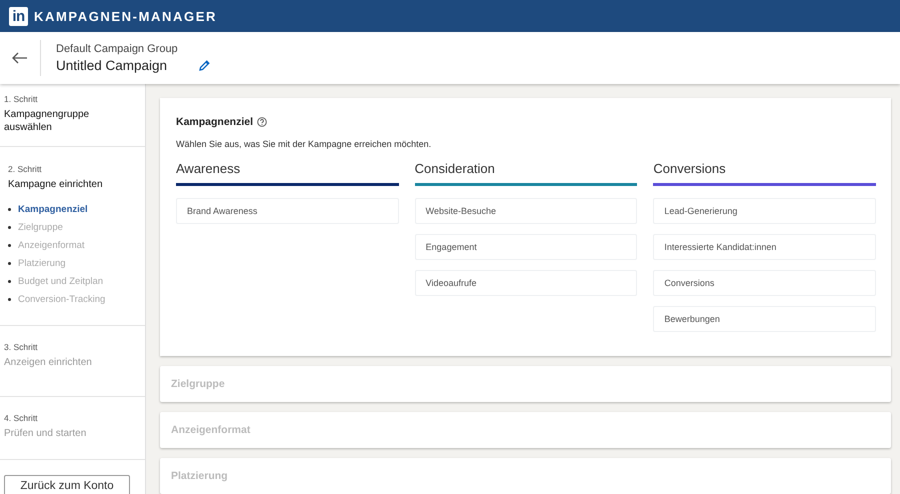 This screenshot has height=494, width=900. I want to click on objective-option: Website-Besuche, so click(526, 211).